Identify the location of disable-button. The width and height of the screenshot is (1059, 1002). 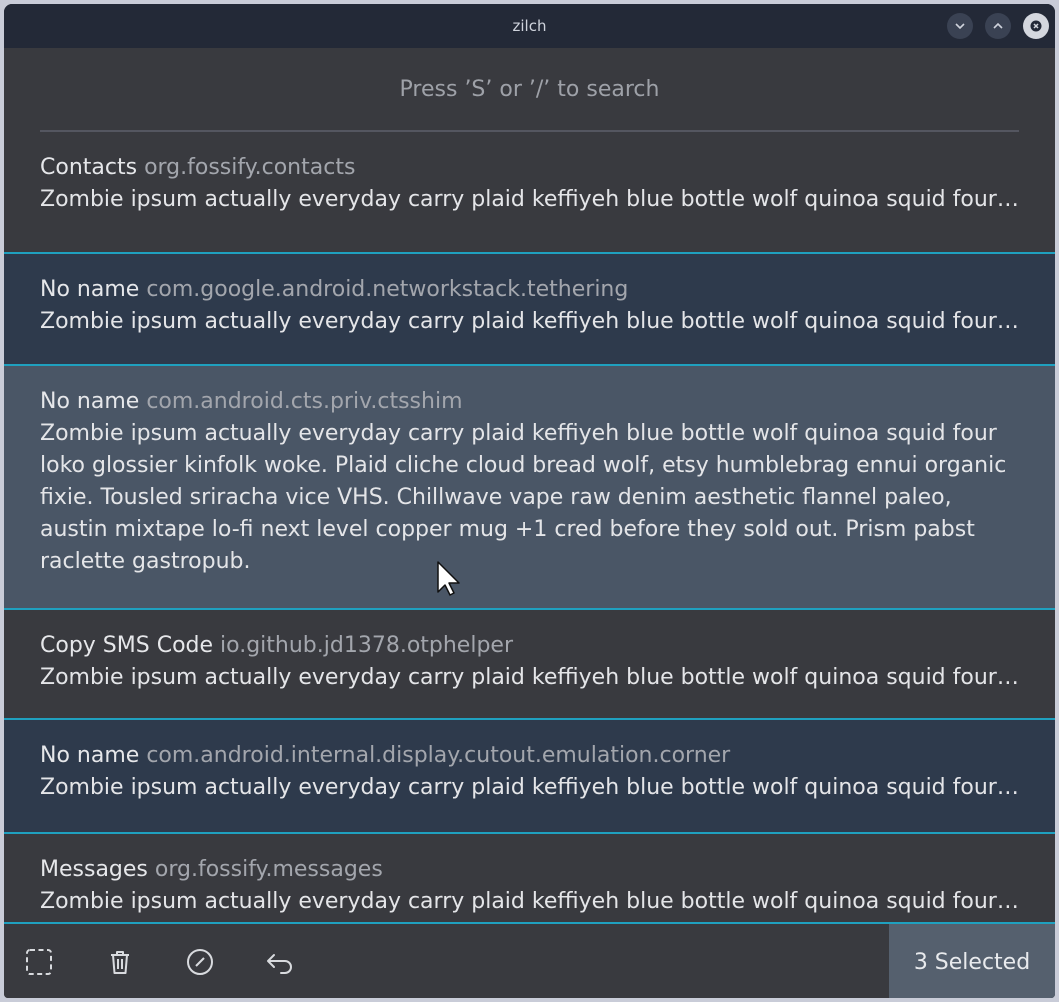
(200, 962).